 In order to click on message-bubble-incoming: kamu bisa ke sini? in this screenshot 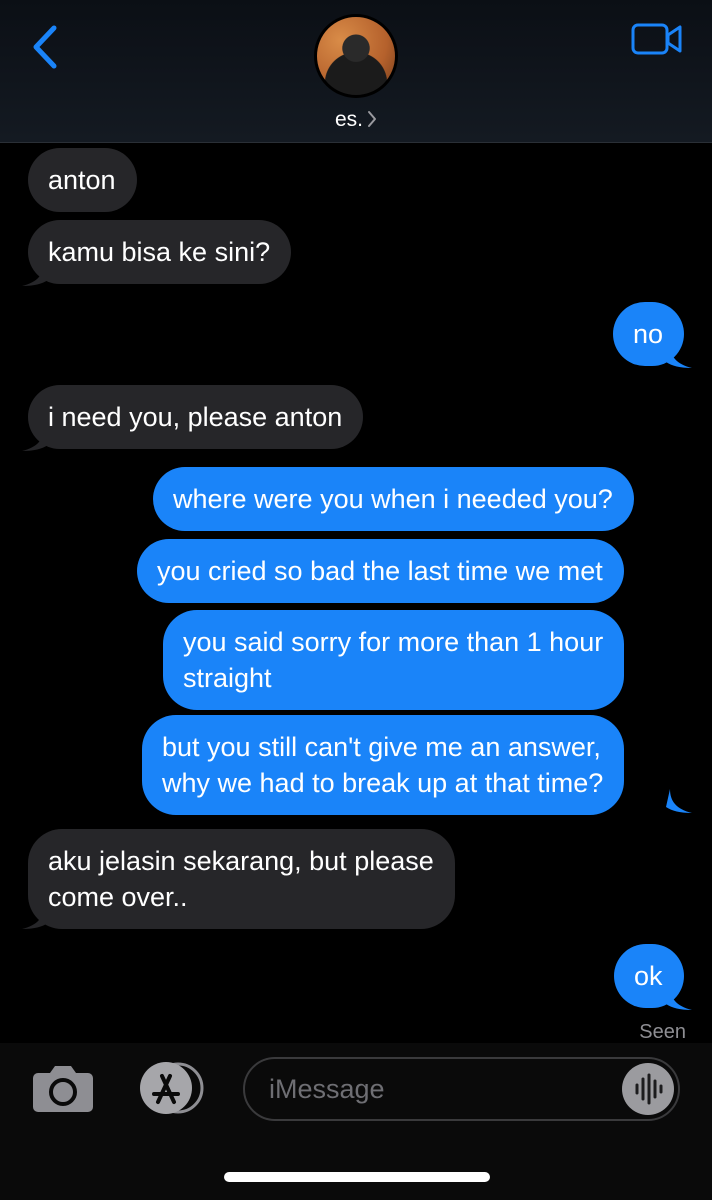, I will do `click(160, 252)`.